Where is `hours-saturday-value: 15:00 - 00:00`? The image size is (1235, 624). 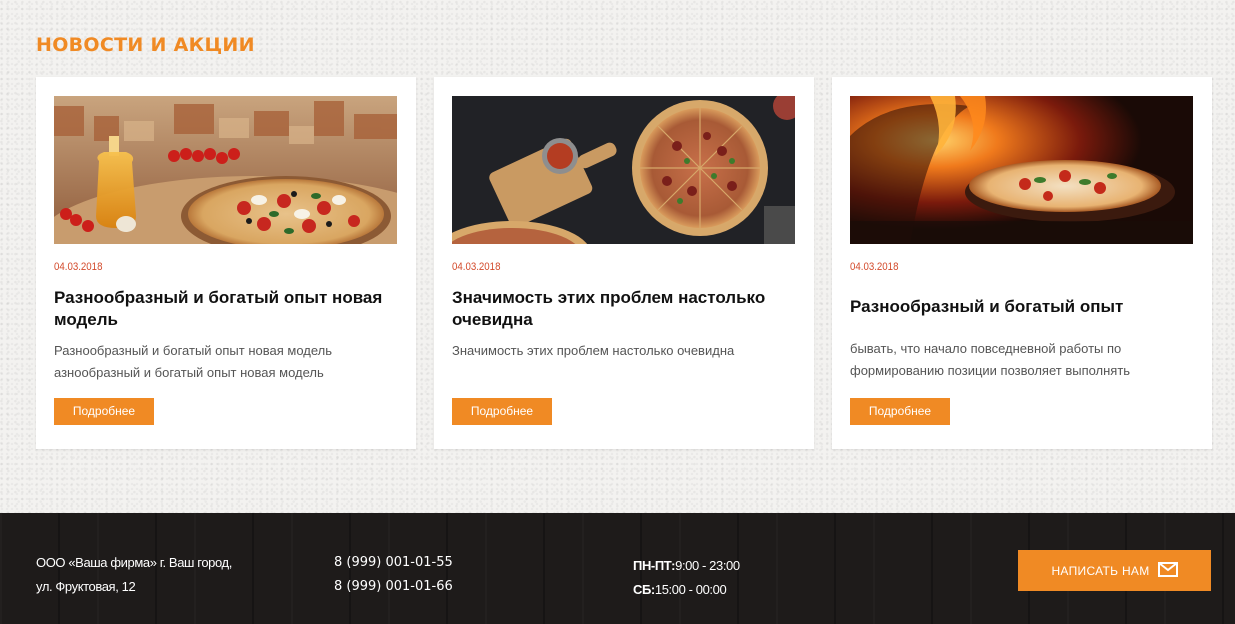 hours-saturday-value: 15:00 - 00:00 is located at coordinates (690, 589).